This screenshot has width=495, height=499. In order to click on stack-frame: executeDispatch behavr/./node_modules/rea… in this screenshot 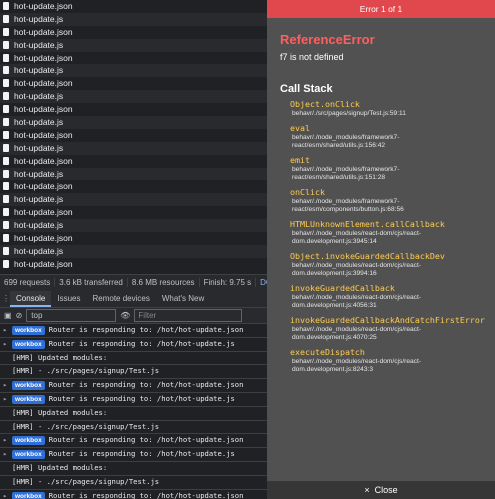, I will do `click(387, 361)`.